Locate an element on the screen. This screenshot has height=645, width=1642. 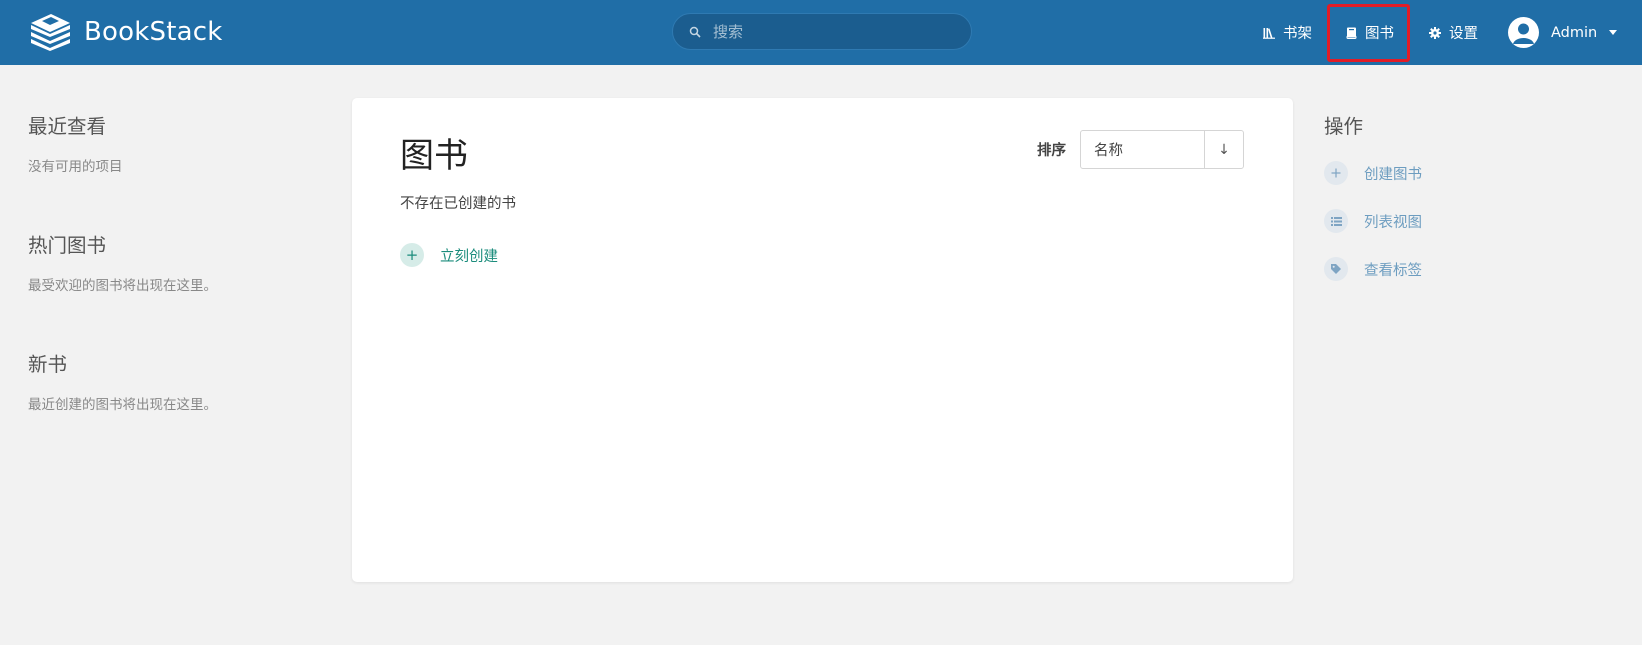
nav-shelves-label: 书架 is located at coordinates (1297, 34).